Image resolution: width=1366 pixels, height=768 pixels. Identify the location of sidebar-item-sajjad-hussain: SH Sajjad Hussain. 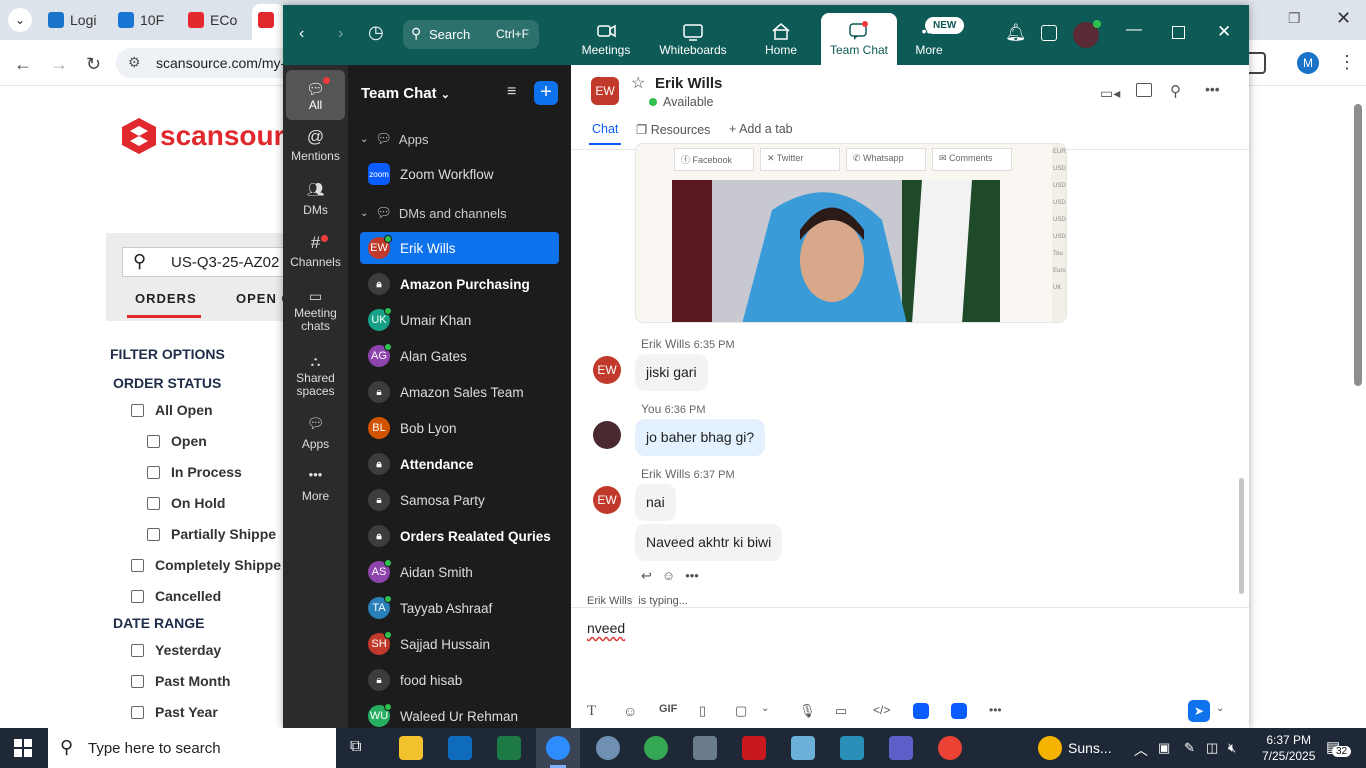
(459, 644).